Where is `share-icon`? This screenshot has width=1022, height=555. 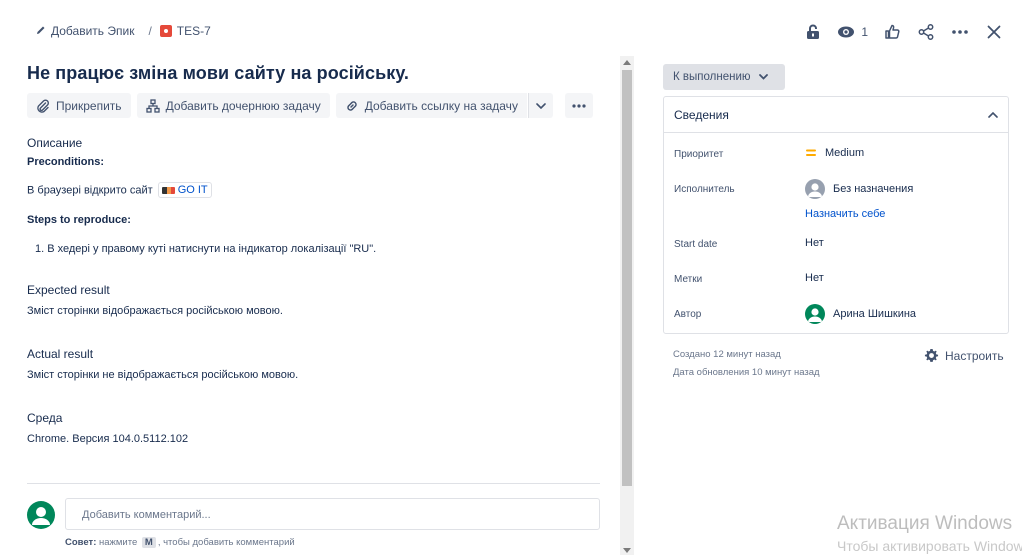
share-icon is located at coordinates (926, 32).